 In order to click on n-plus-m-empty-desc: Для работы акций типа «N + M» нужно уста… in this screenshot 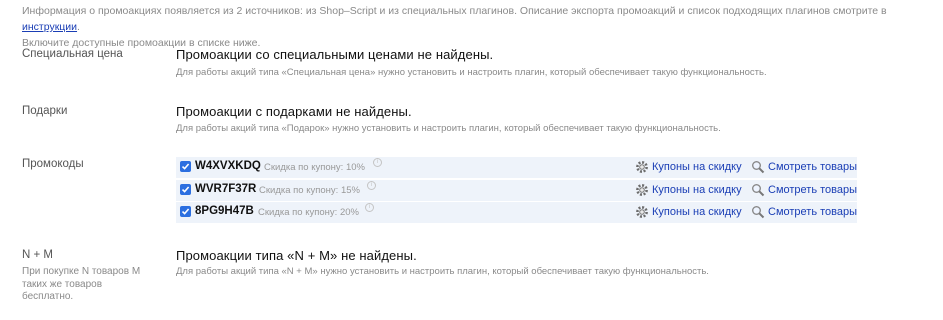, I will do `click(442, 271)`.